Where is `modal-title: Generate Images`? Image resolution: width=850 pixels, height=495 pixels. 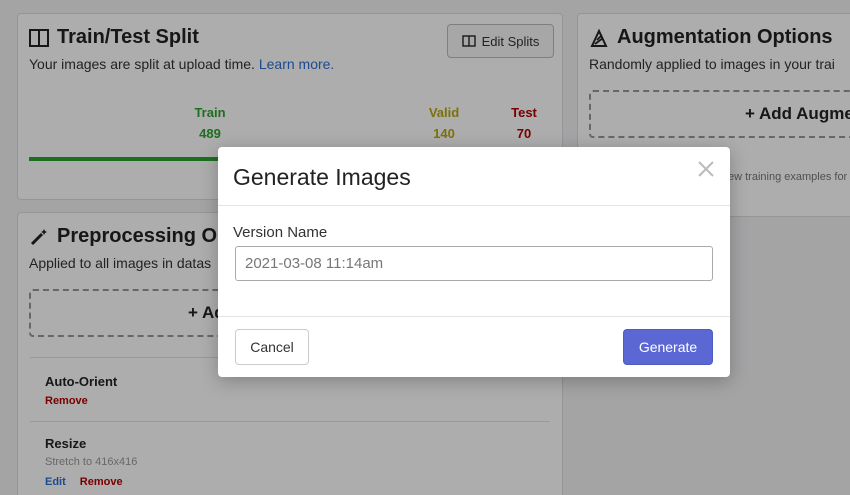 modal-title: Generate Images is located at coordinates (322, 177).